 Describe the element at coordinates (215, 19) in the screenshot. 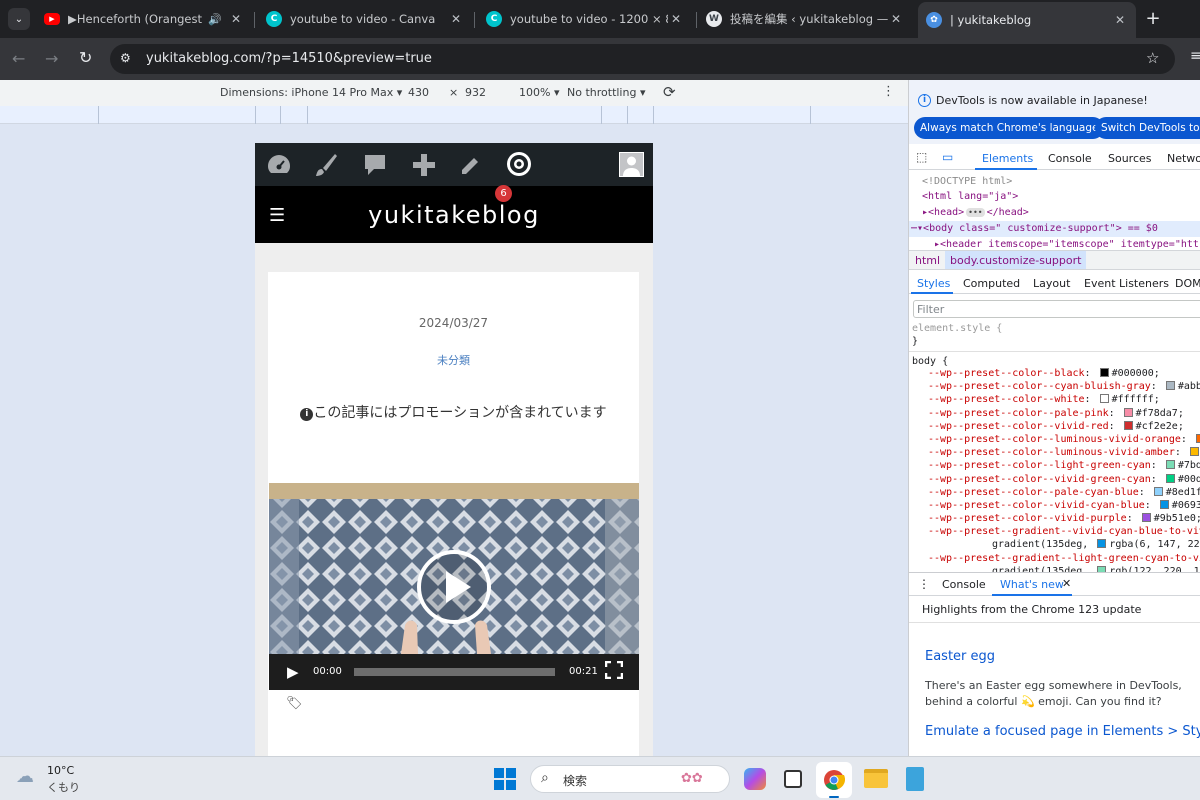

I see `audio-playing-icon: 🔊` at that location.